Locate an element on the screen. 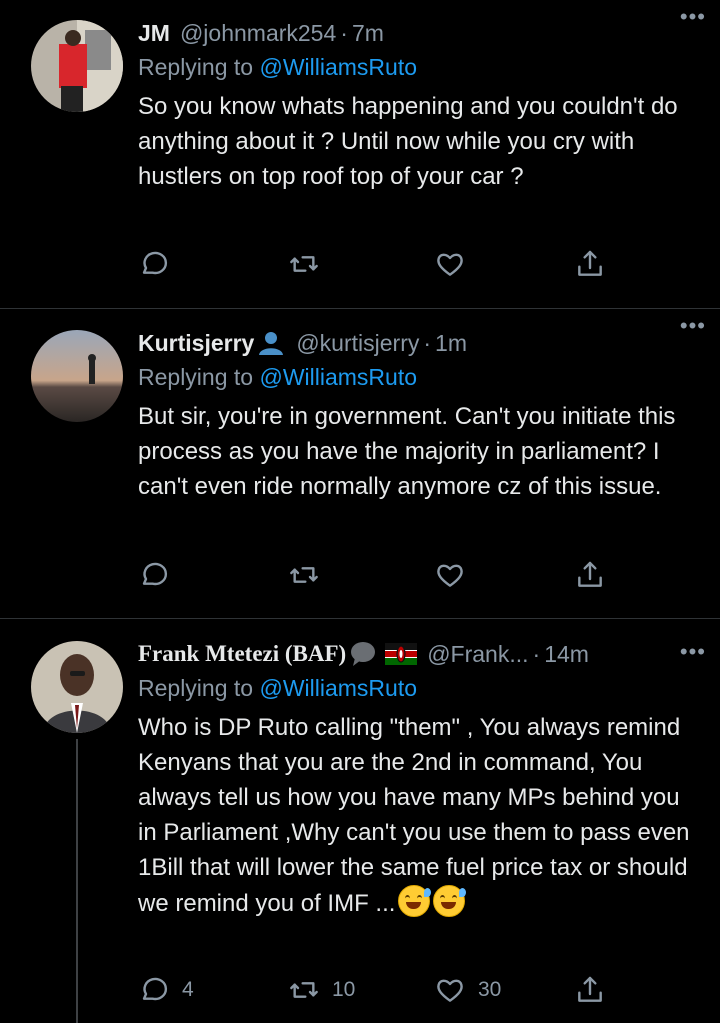  tweet-header: JM @johnmark254 · 7m is located at coordinates (261, 33).